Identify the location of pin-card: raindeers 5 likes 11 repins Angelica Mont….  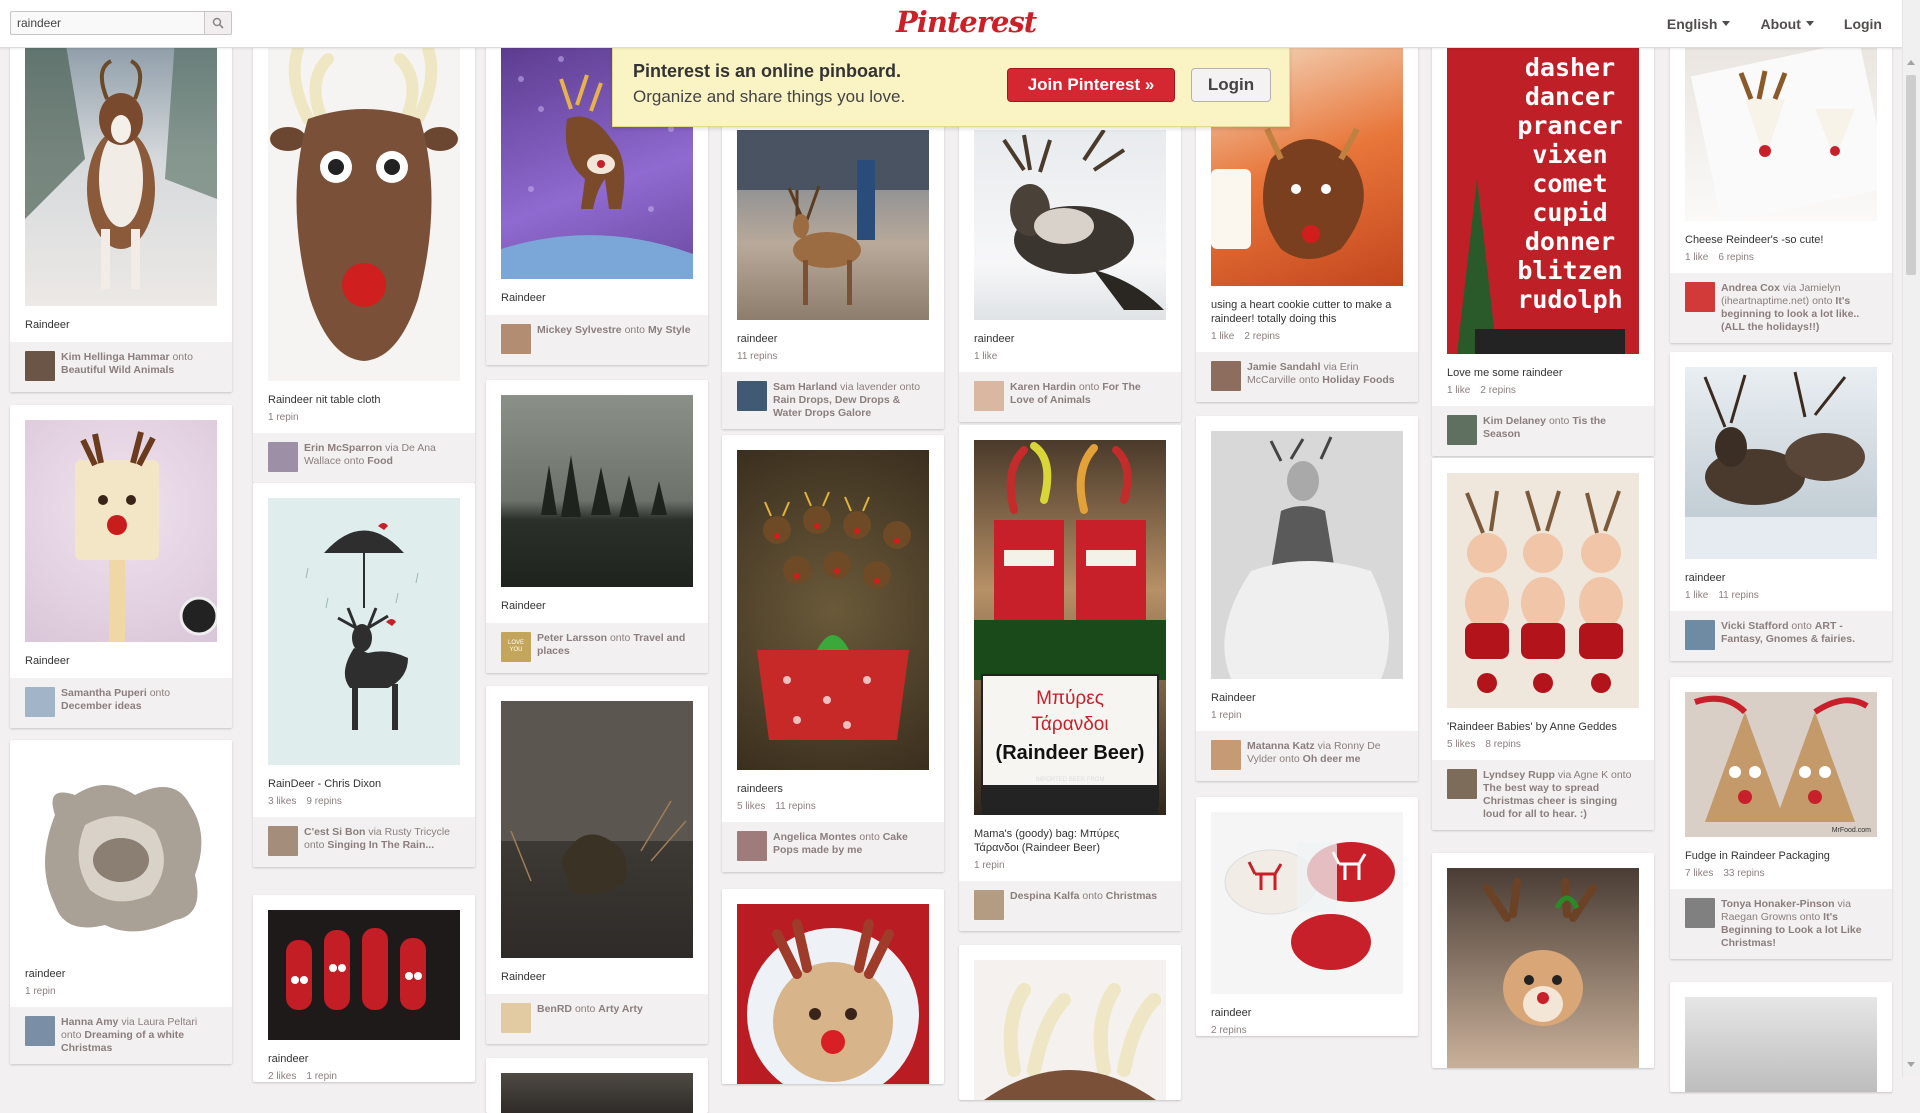
(833, 653).